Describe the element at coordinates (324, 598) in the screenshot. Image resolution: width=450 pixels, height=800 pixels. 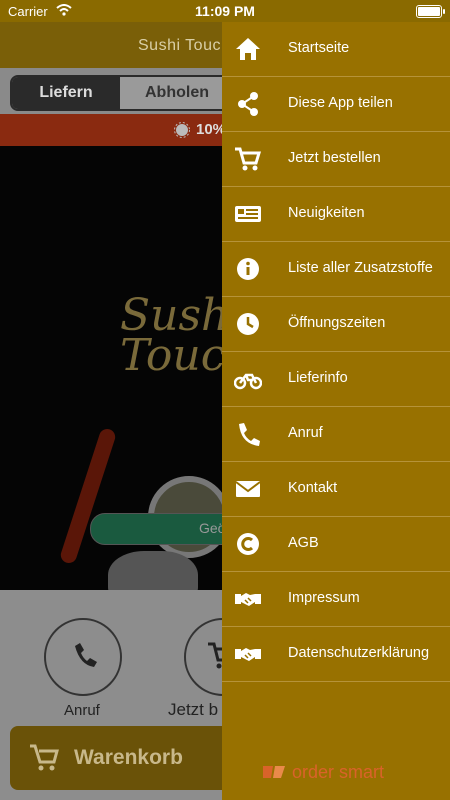
I see `drawer-item-label: Impressum` at that location.